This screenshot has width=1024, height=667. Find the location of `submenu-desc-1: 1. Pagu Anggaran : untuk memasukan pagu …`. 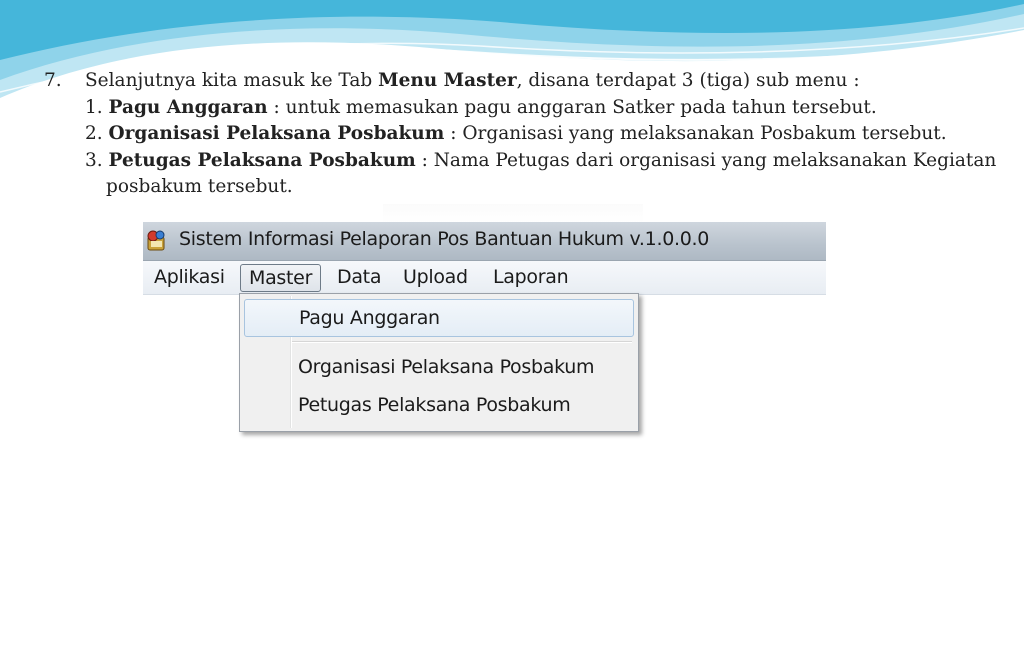

submenu-desc-1: 1. Pagu Anggaran : untuk memasukan pagu … is located at coordinates (550, 108).